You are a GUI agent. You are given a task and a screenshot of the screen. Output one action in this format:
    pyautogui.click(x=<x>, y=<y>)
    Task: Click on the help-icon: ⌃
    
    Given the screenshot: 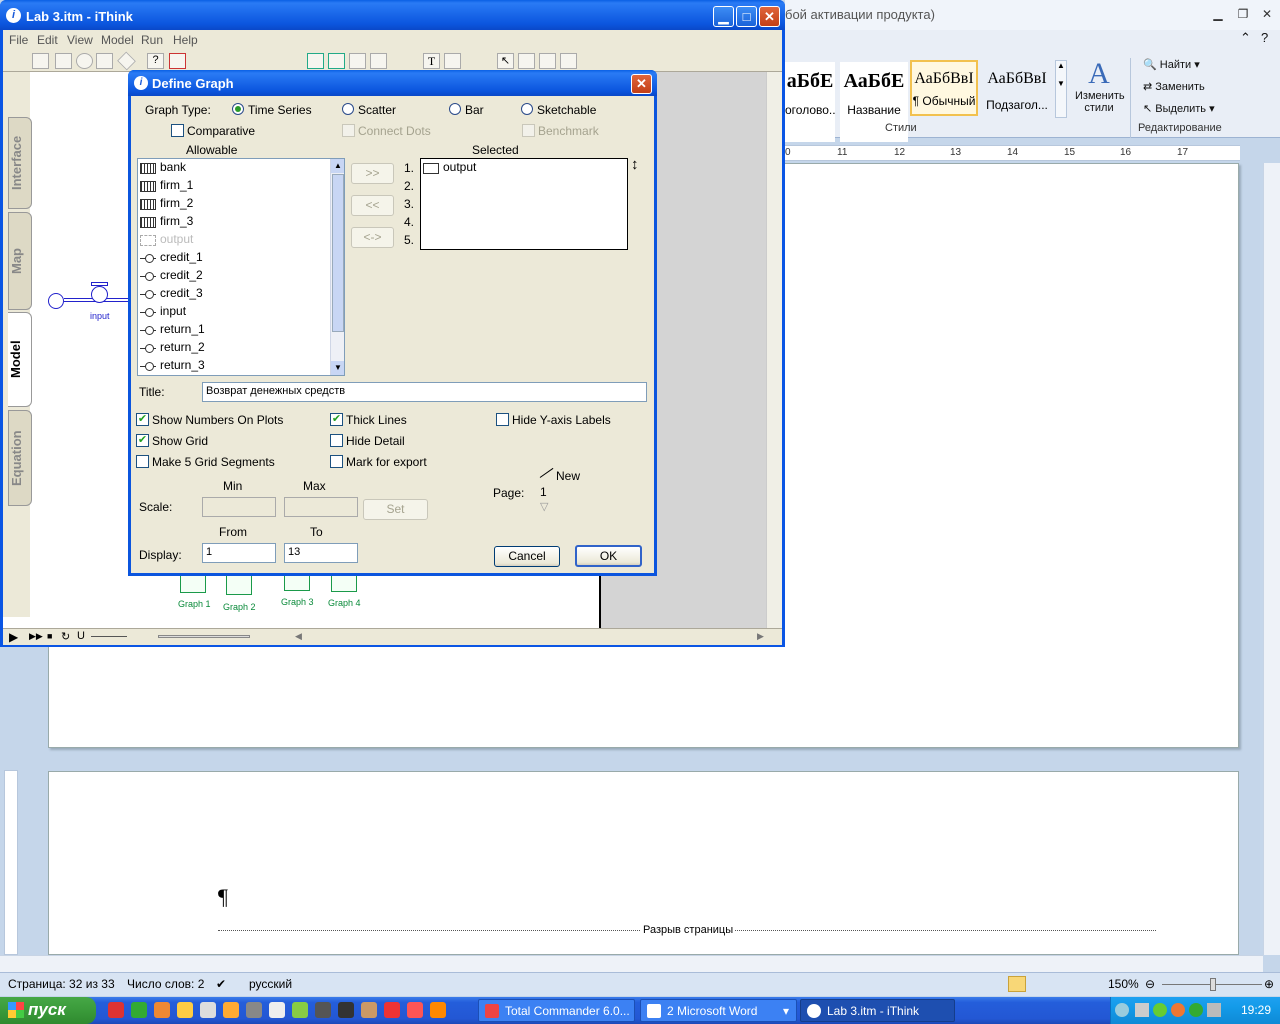 What is the action you would take?
    pyautogui.click(x=1245, y=38)
    